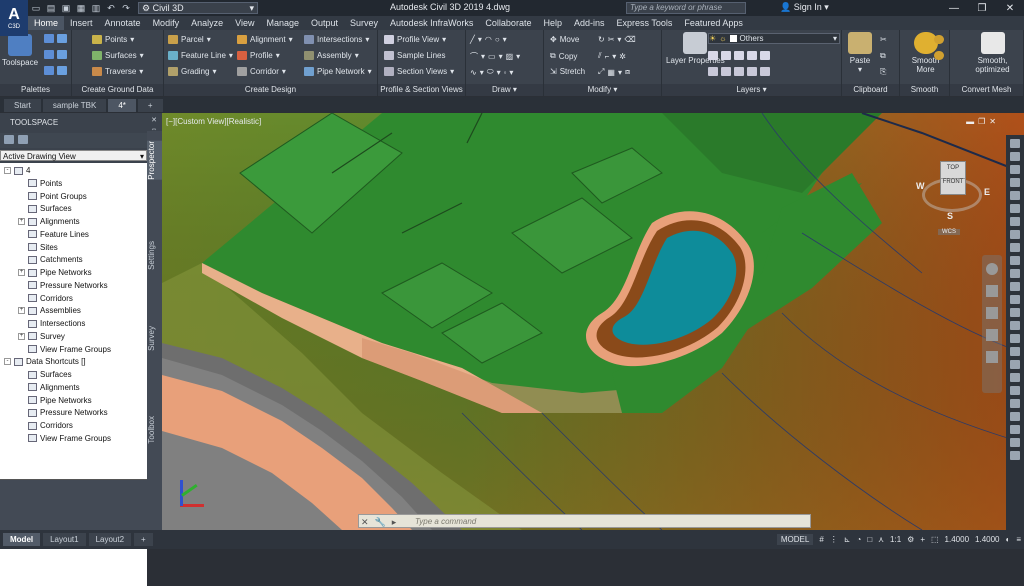  What do you see at coordinates (472, 39) in the screenshot?
I see `line-icon: ╱` at bounding box center [472, 39].